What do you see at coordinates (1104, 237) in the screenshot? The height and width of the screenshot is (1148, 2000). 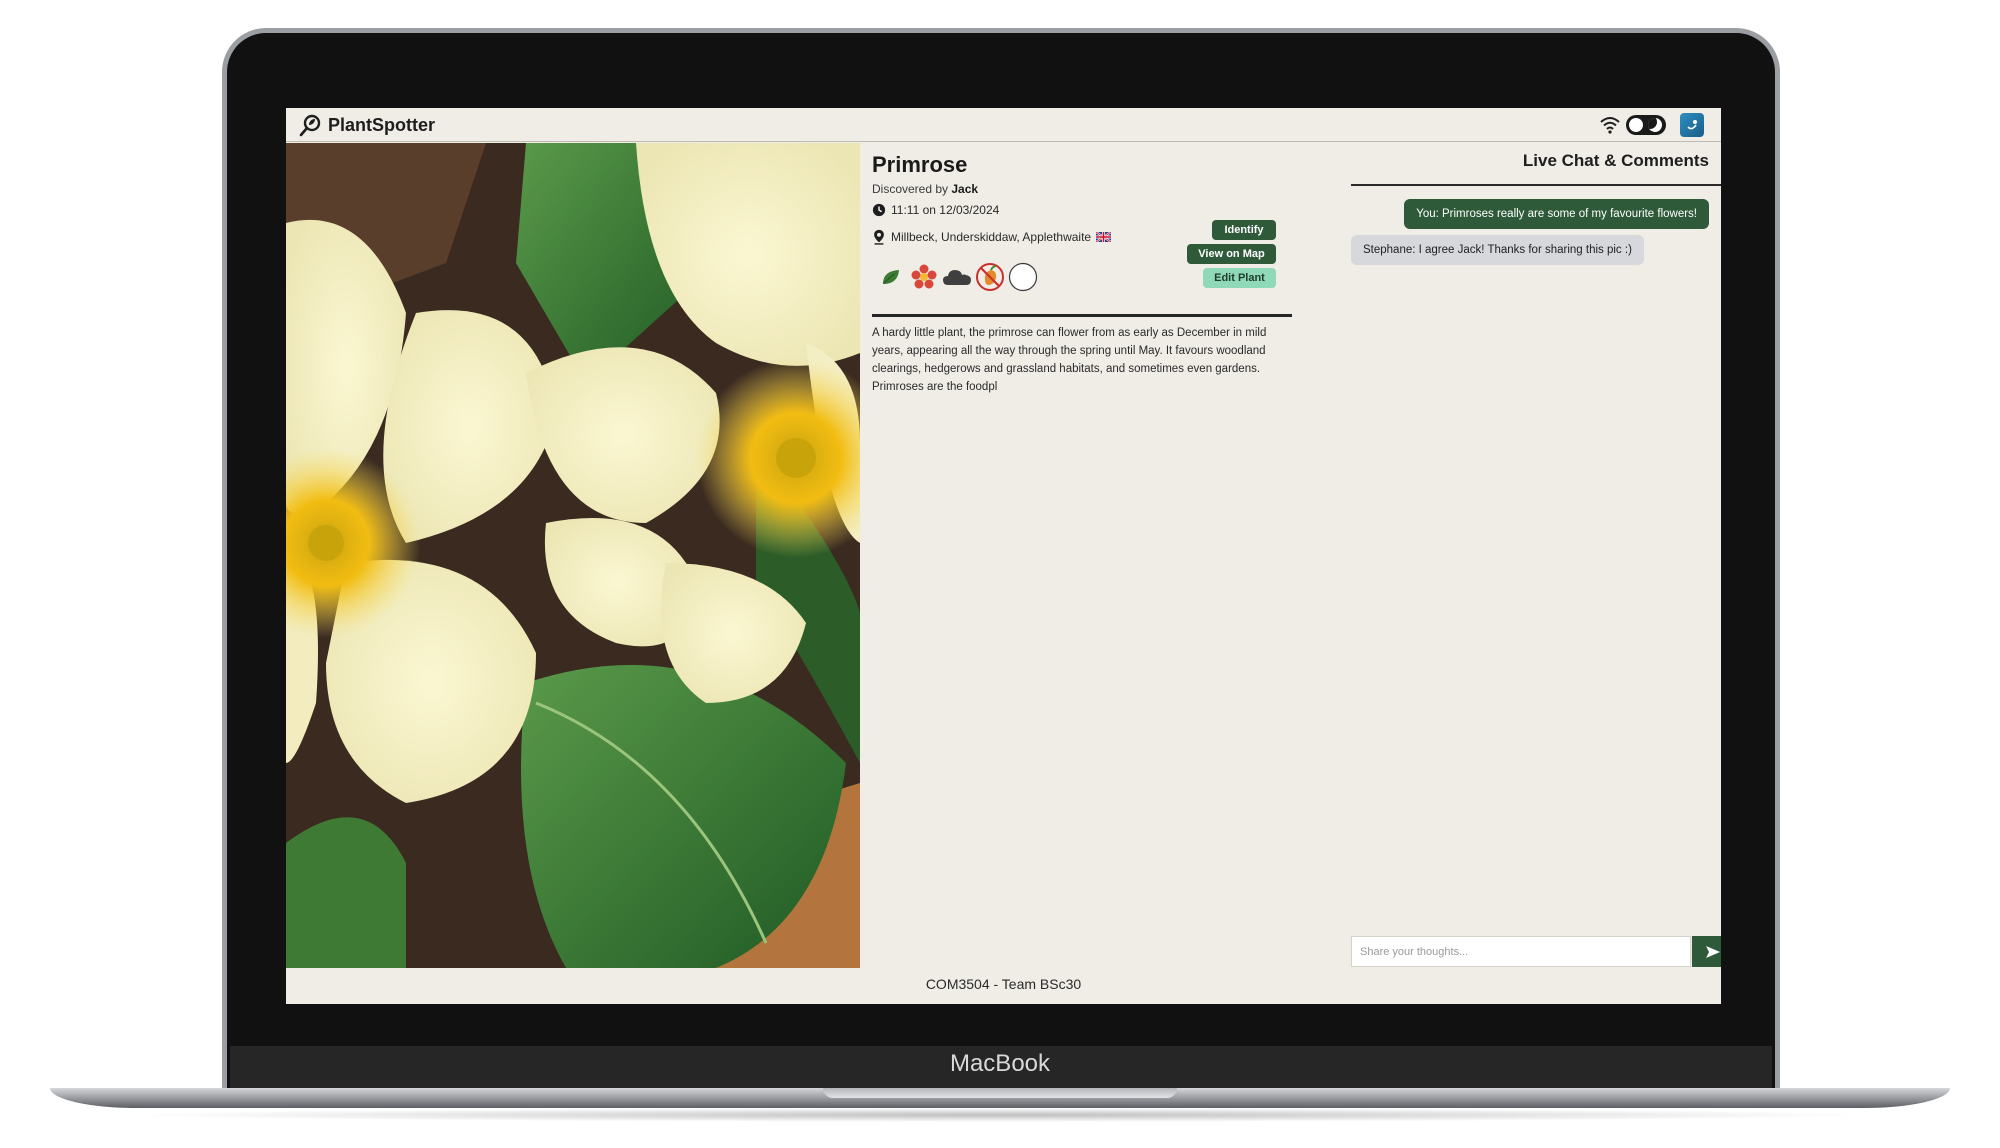 I see `uk-flag-icon` at bounding box center [1104, 237].